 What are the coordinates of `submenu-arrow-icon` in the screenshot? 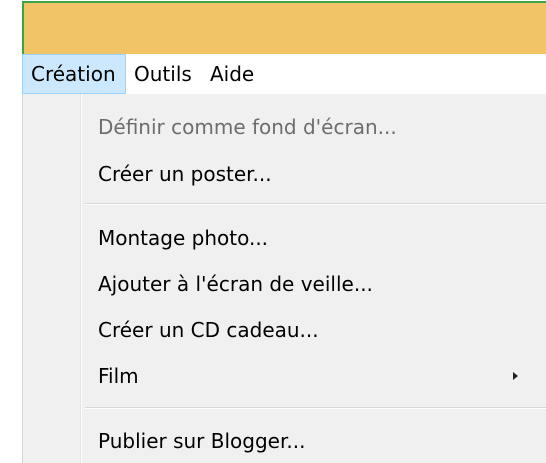 It's located at (515, 376).